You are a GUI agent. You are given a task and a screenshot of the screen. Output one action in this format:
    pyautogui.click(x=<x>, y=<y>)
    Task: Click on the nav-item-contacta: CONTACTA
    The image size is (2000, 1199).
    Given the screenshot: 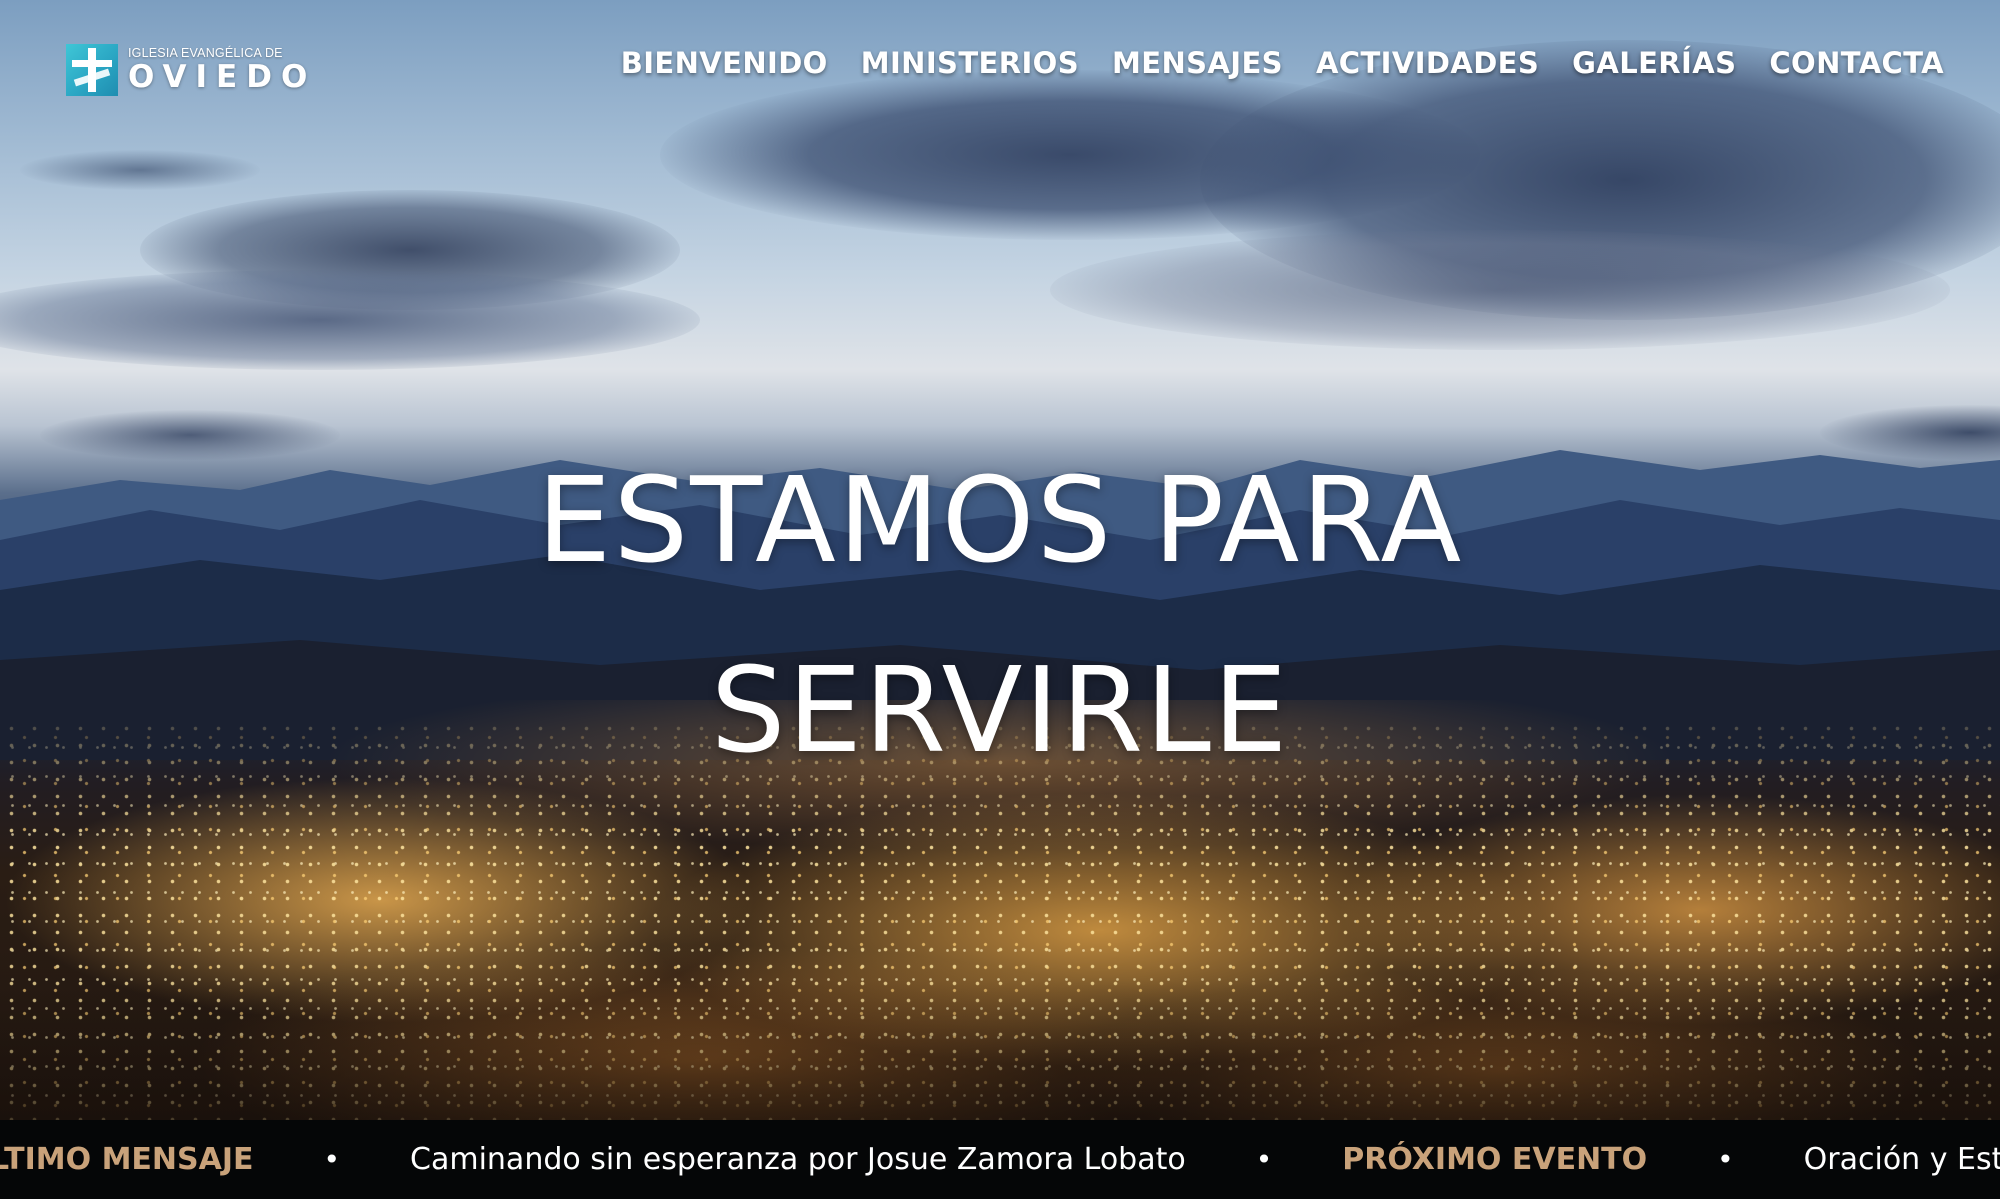 What is the action you would take?
    pyautogui.click(x=1856, y=63)
    